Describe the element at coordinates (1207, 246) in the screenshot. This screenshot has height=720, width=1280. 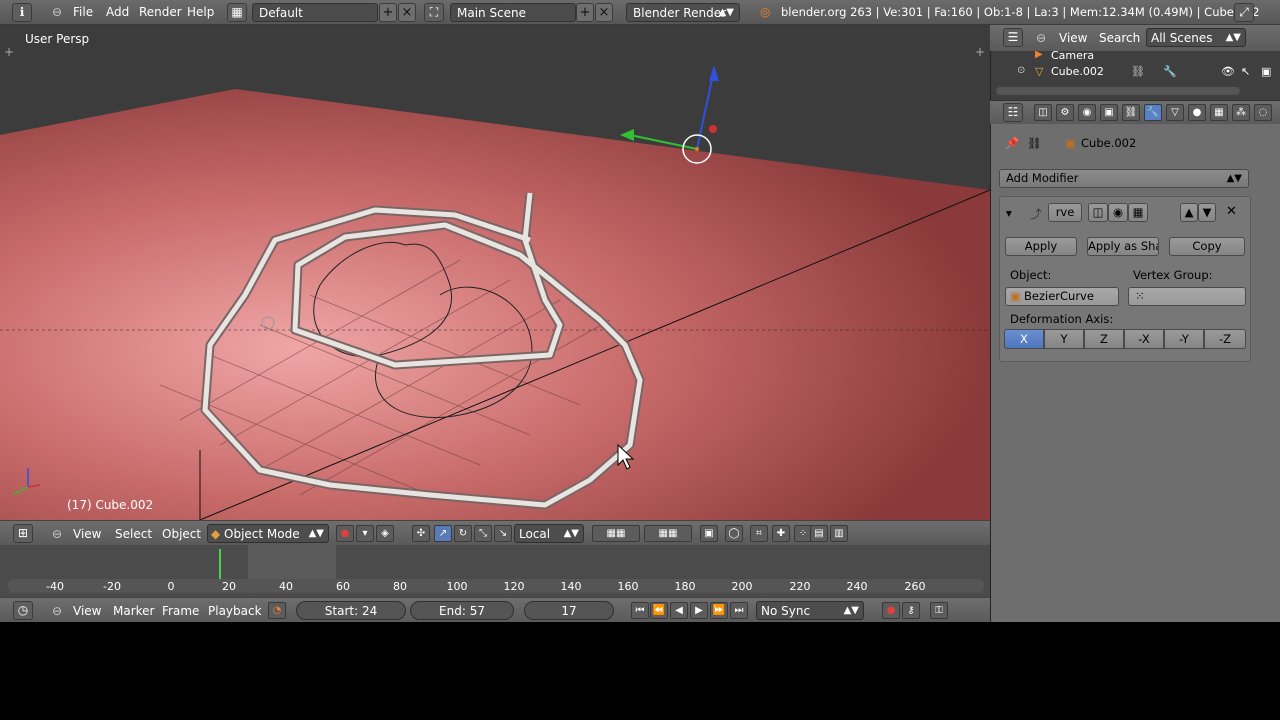
I see `copy-button: Copy` at that location.